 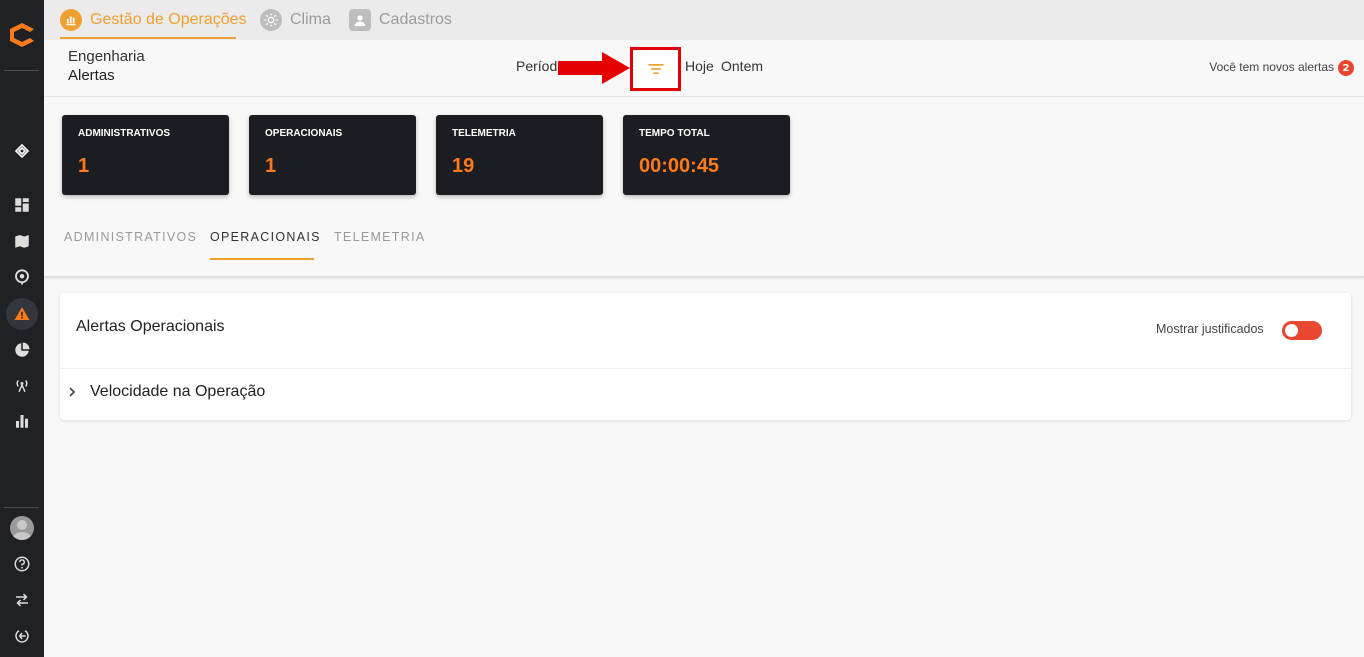 What do you see at coordinates (91, 75) in the screenshot?
I see `page-title: Alertas` at bounding box center [91, 75].